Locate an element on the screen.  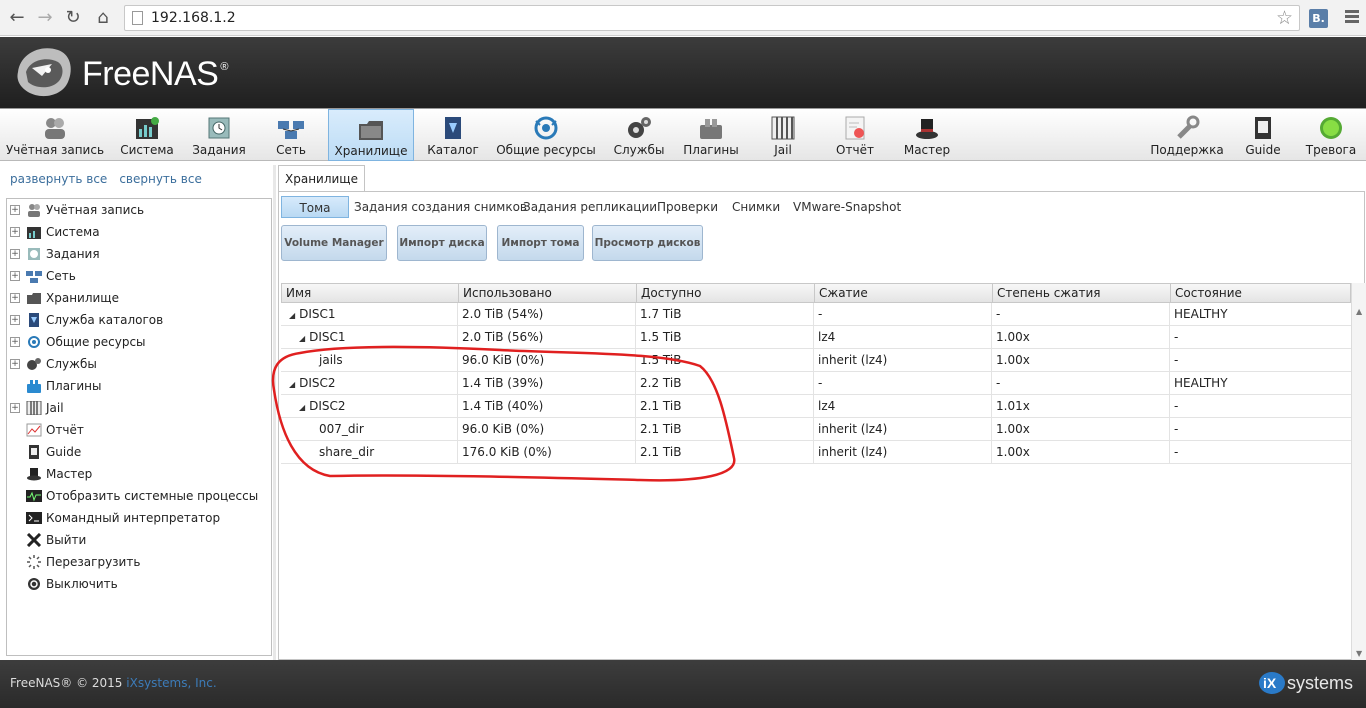
toolbar-wizard: Мастер is located at coordinates (927, 135).